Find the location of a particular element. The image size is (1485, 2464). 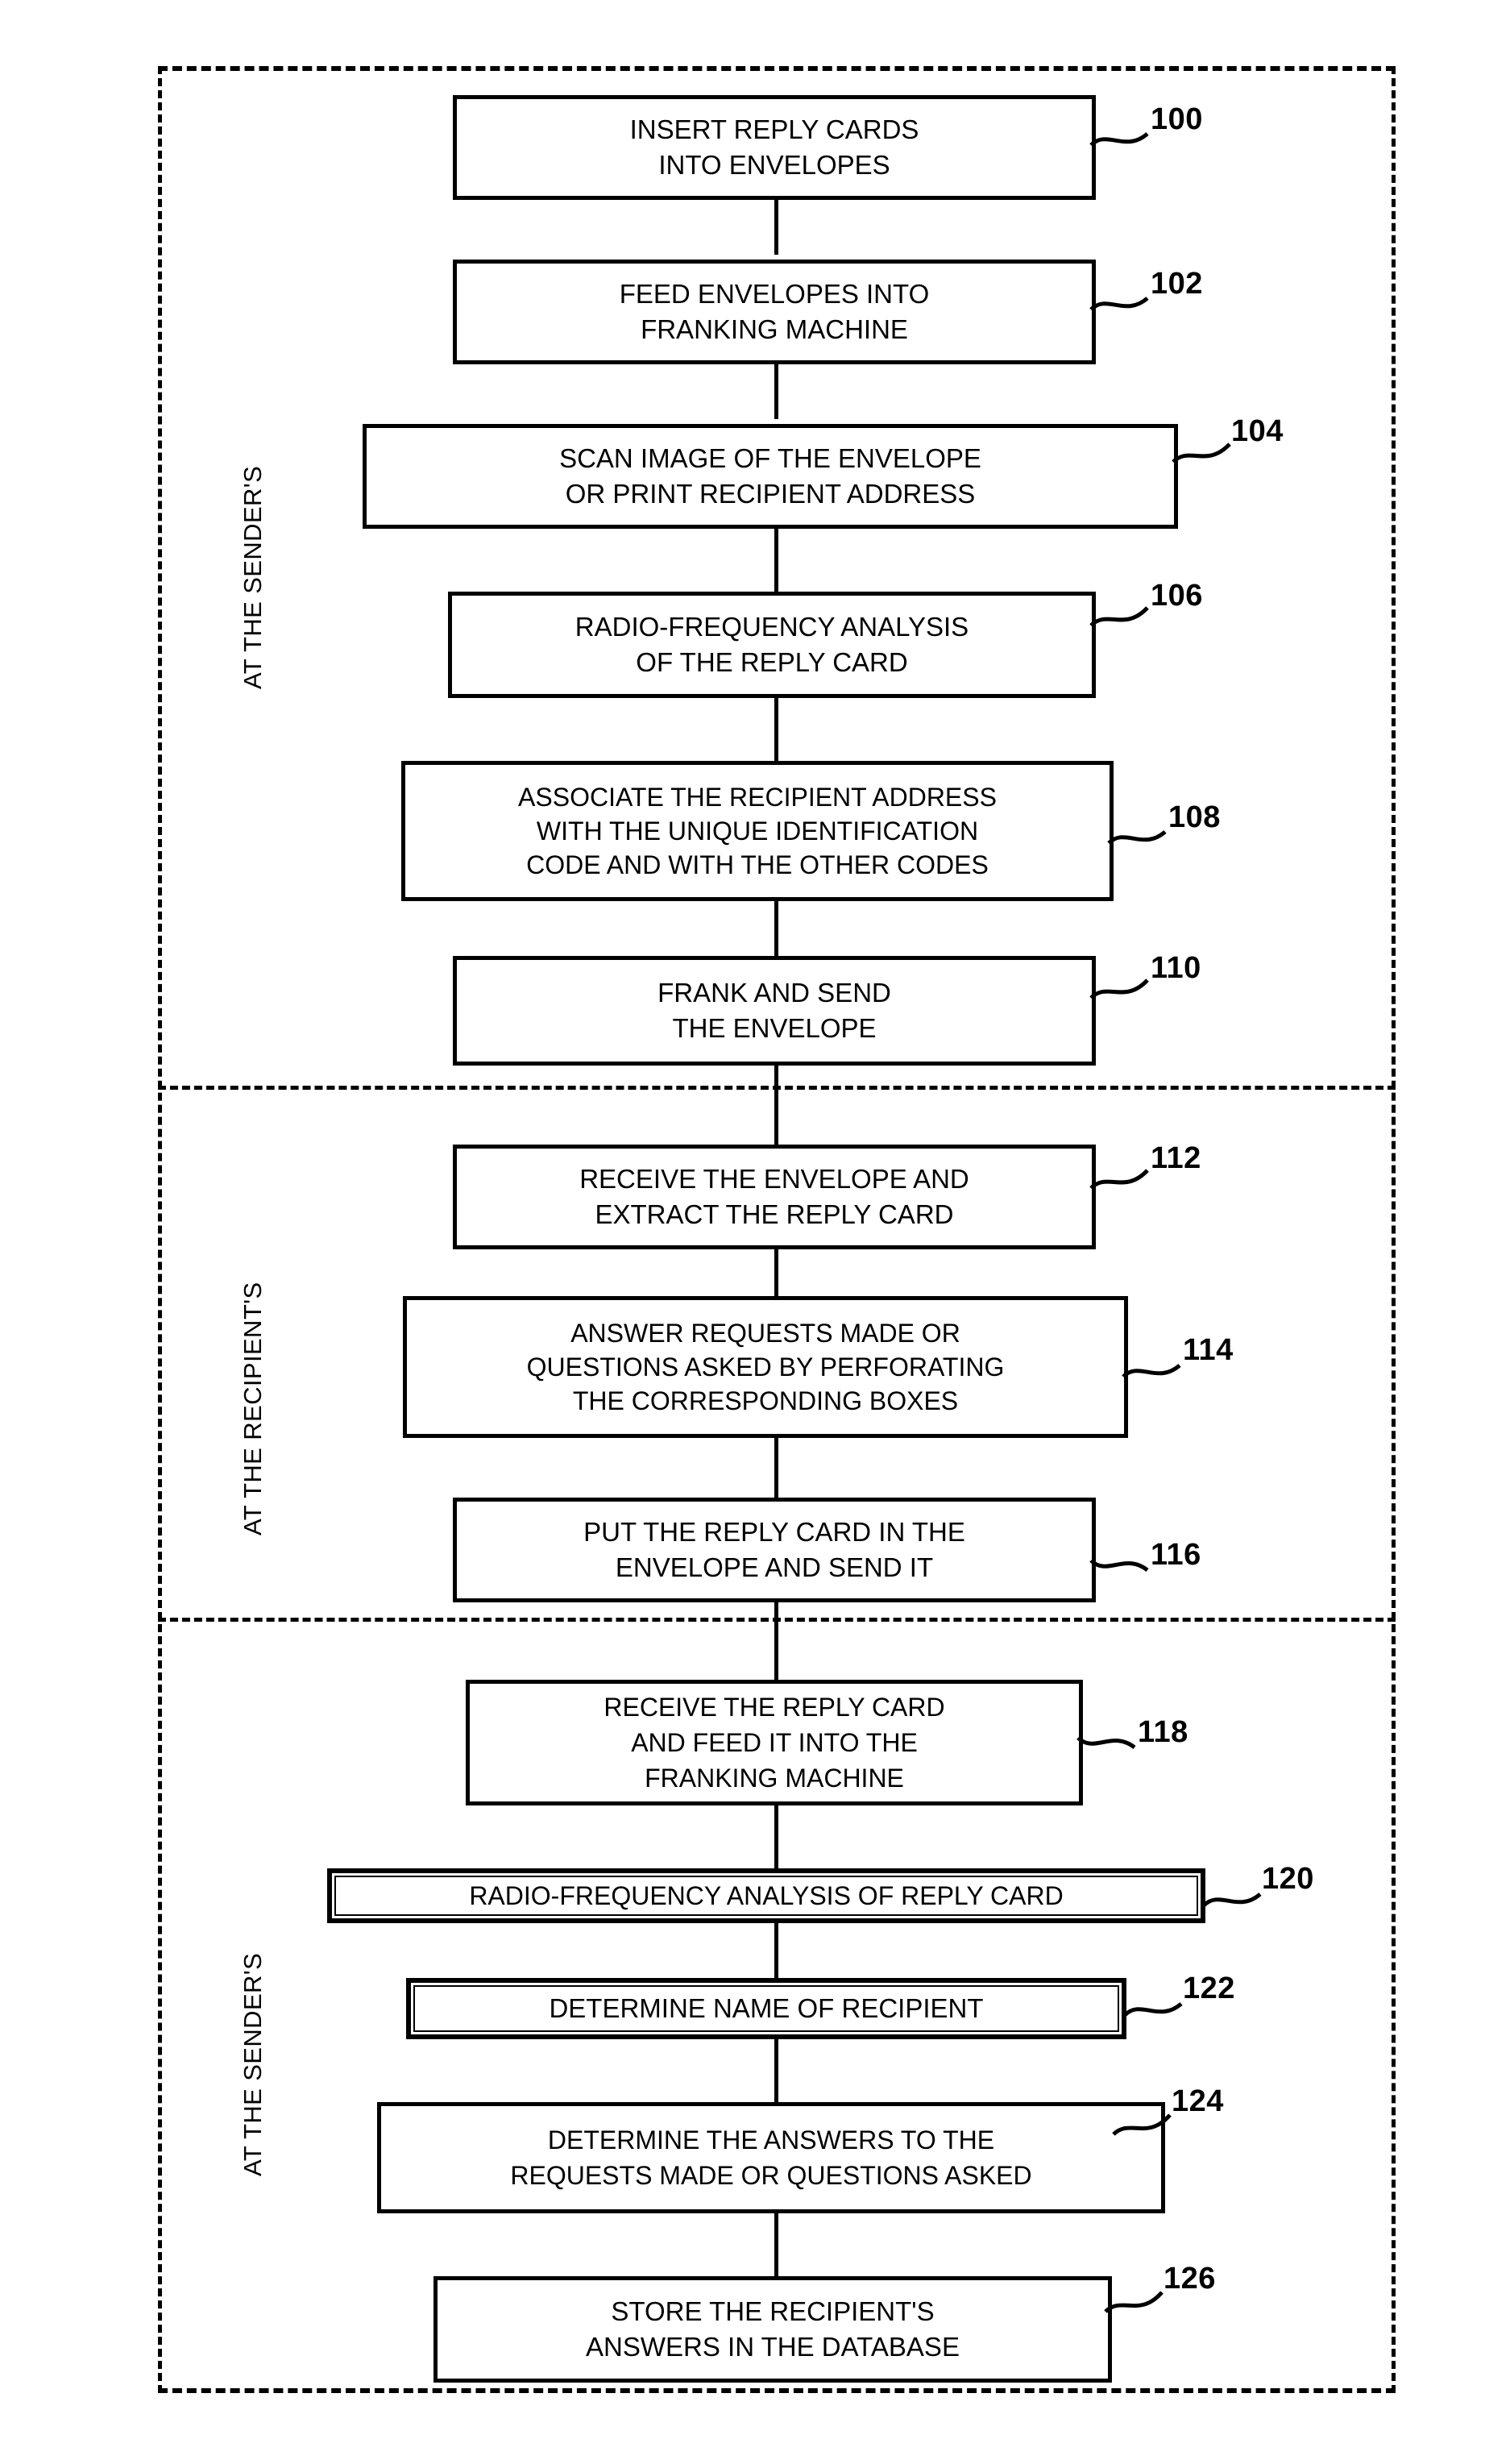

node-line: OR PRINT RECIPIENT ADDRESS is located at coordinates (770, 494).